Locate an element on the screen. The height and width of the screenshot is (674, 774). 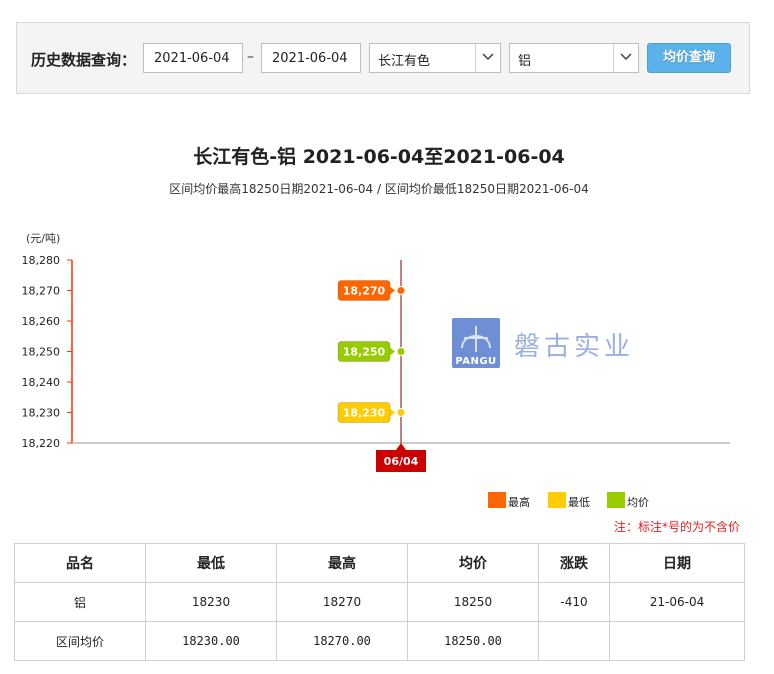
data-label: 18,250 is located at coordinates (364, 352).